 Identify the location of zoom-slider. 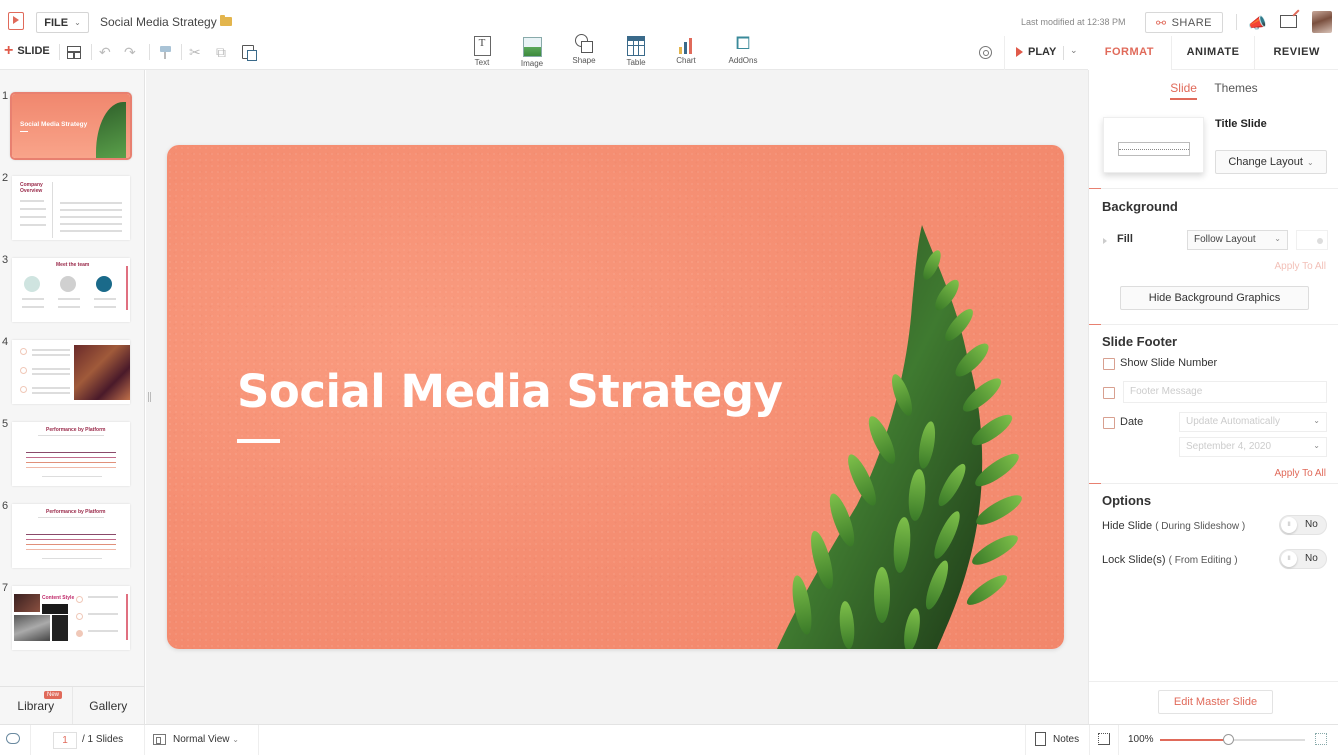
(1232, 739).